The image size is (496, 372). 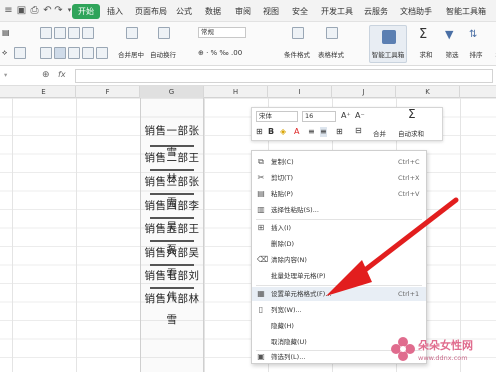 I want to click on watermark-name: 朵朵女性网, so click(x=445, y=345).